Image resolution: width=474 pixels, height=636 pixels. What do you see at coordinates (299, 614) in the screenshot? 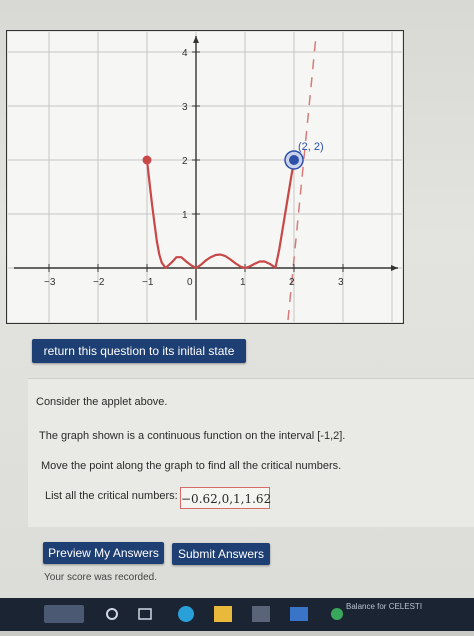
I see `mail-icon` at bounding box center [299, 614].